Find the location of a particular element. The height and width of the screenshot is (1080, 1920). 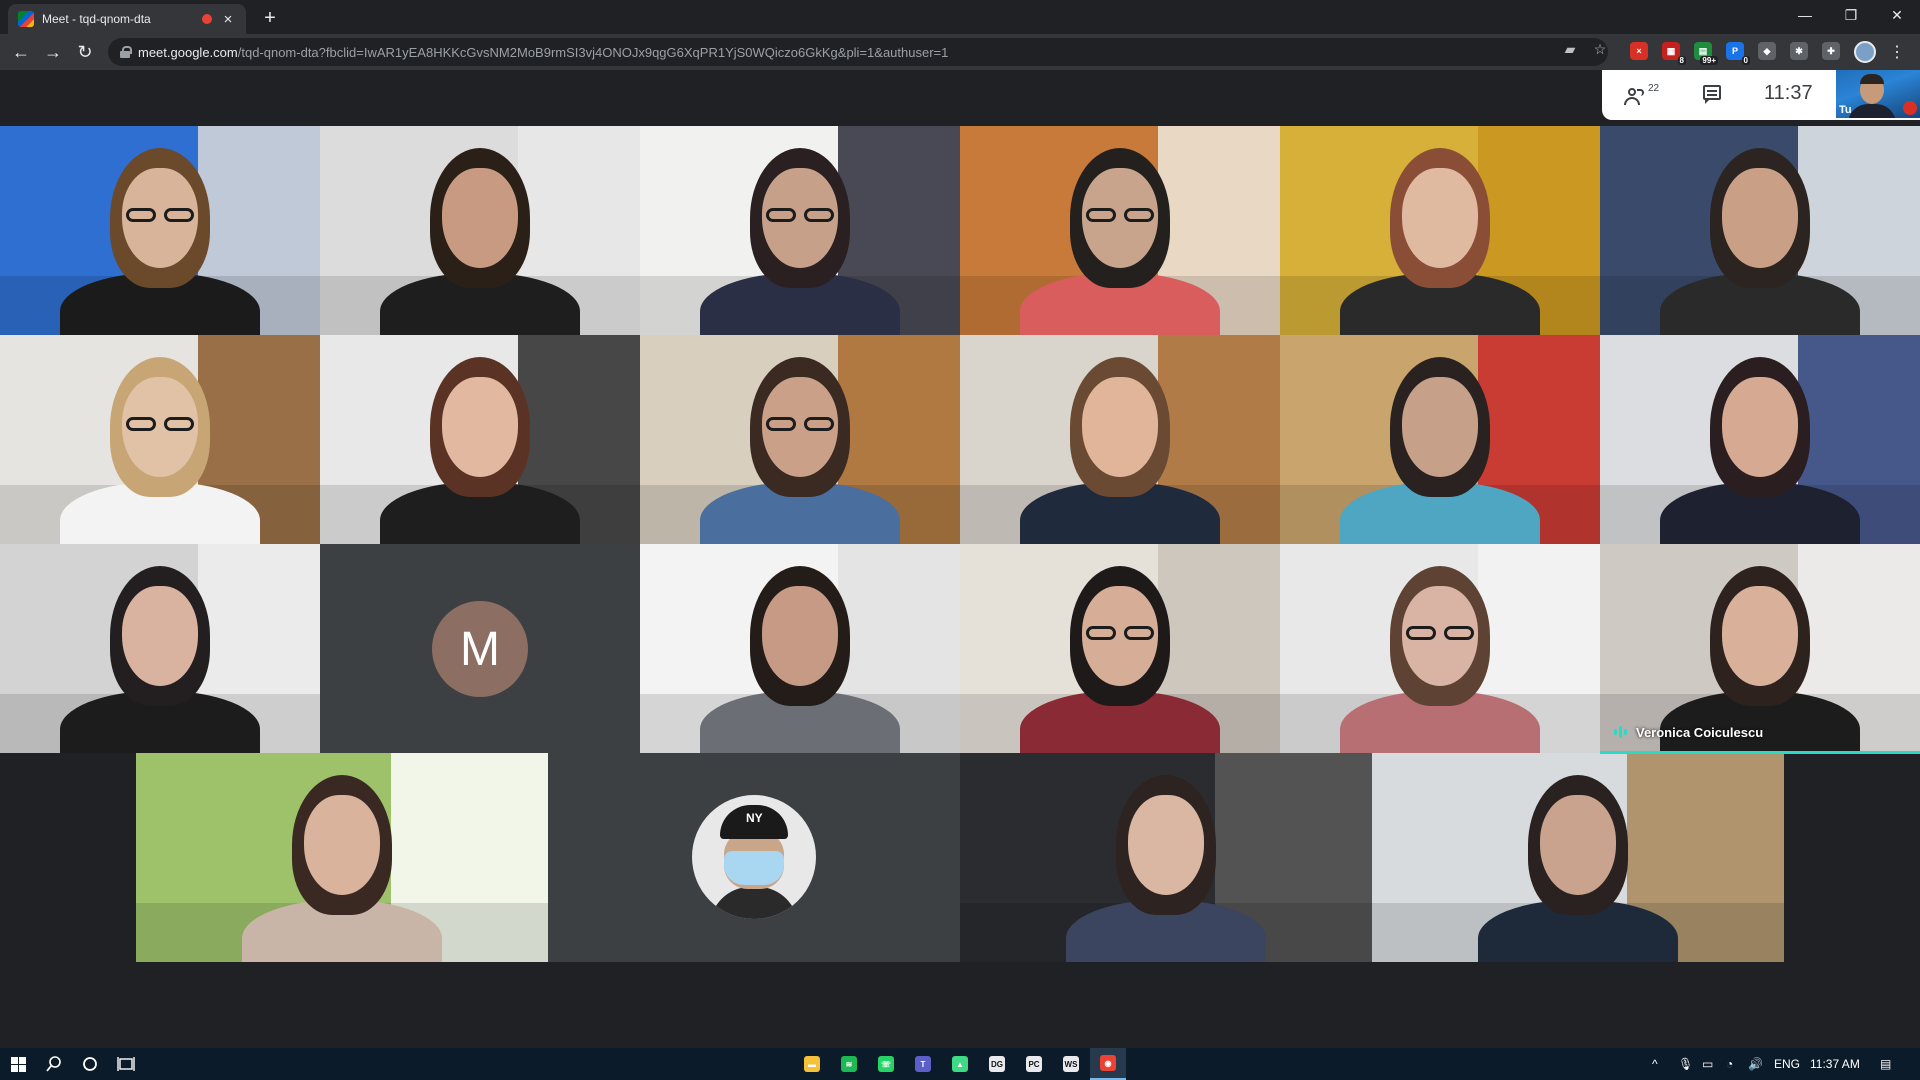

file-explorer-icon: ▬ is located at coordinates (812, 1064).